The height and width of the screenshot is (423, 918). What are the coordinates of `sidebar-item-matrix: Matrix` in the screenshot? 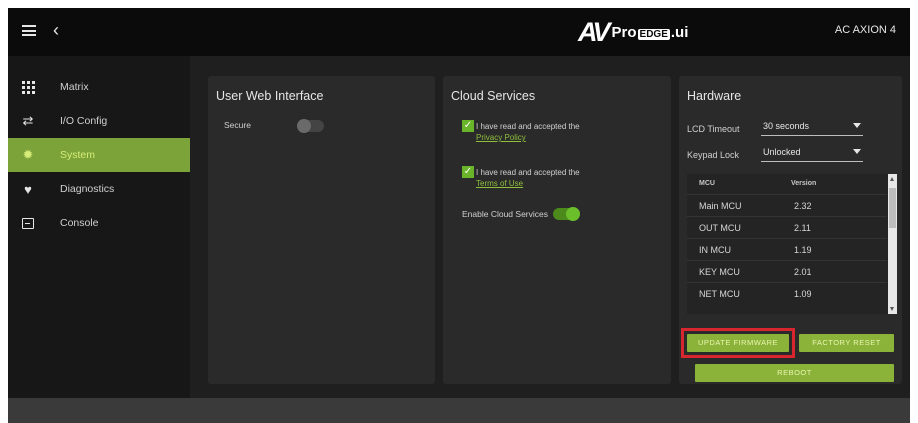 It's located at (99, 87).